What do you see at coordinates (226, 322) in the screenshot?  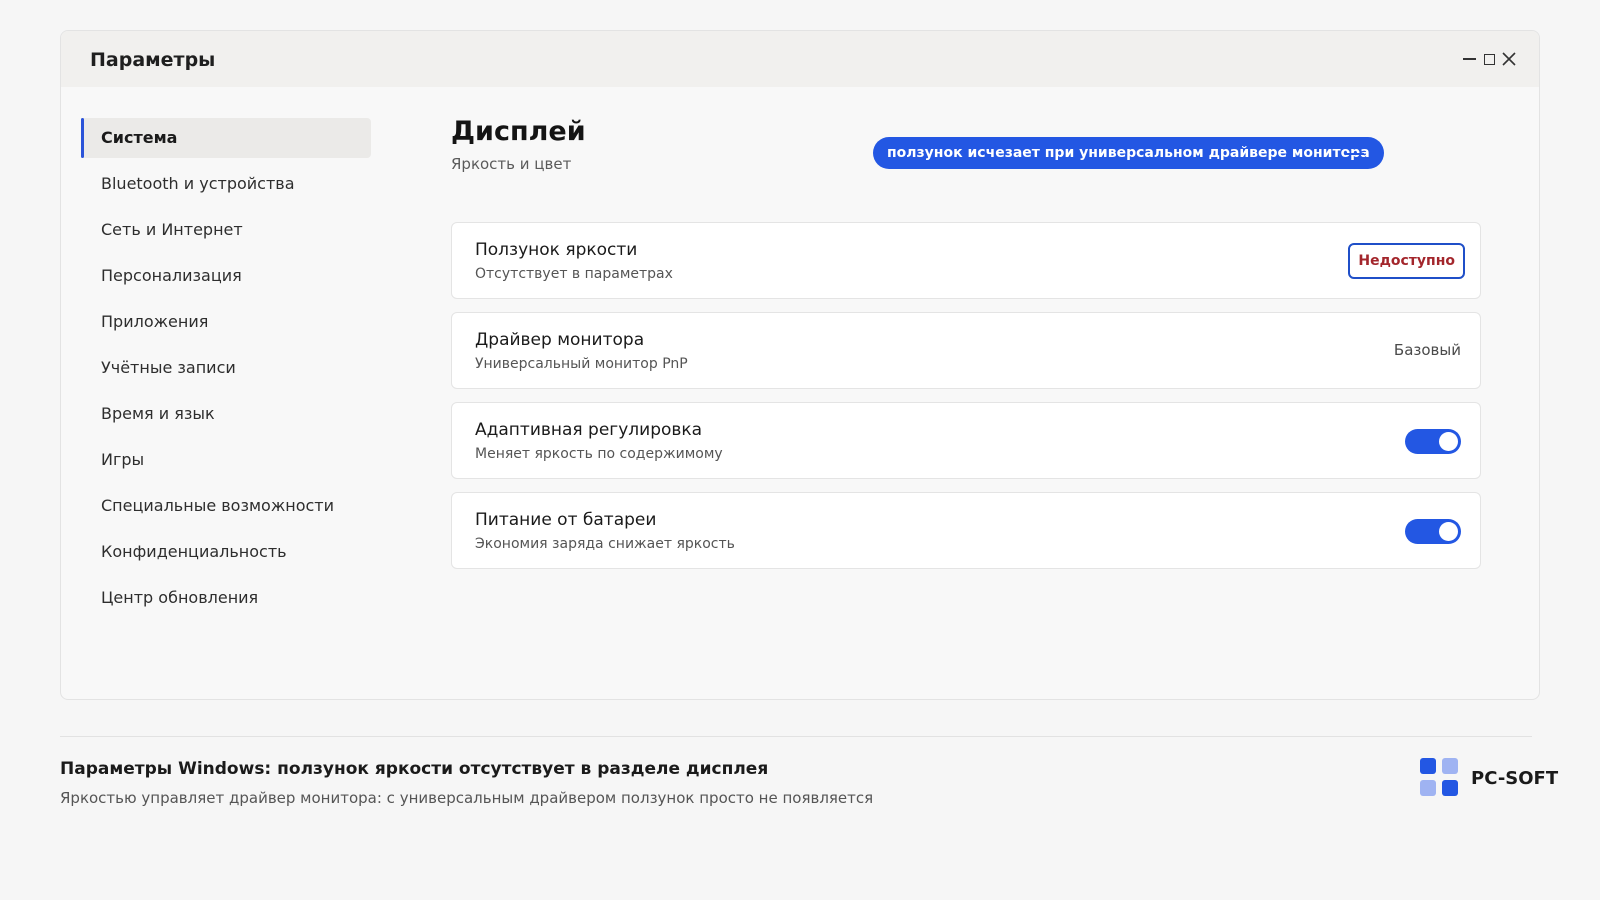 I see `sidebar-item-apps: Приложения` at bounding box center [226, 322].